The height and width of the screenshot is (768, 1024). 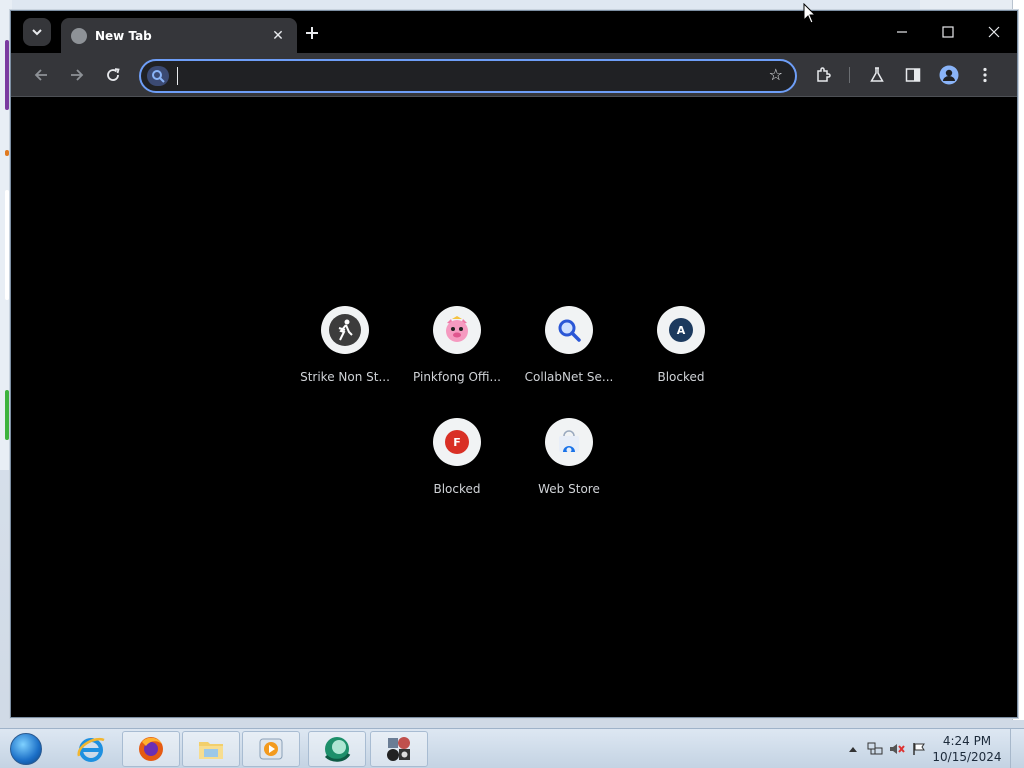 I want to click on address-bar: ☆, so click(x=468, y=76).